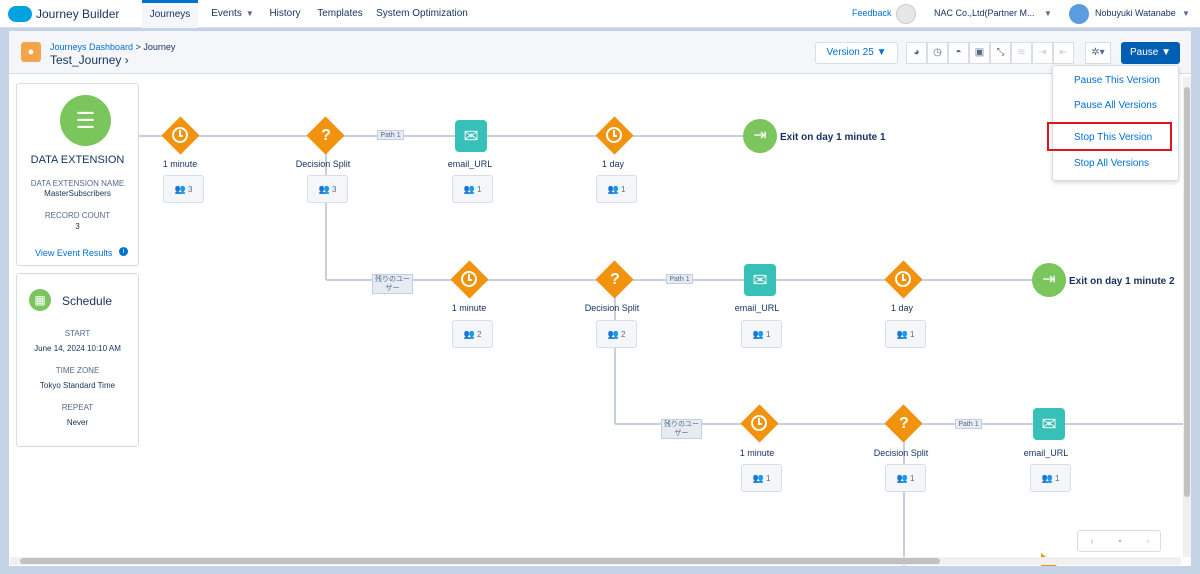  Describe the element at coordinates (87, 301) in the screenshot. I see `schedule-title: Schedule` at that location.